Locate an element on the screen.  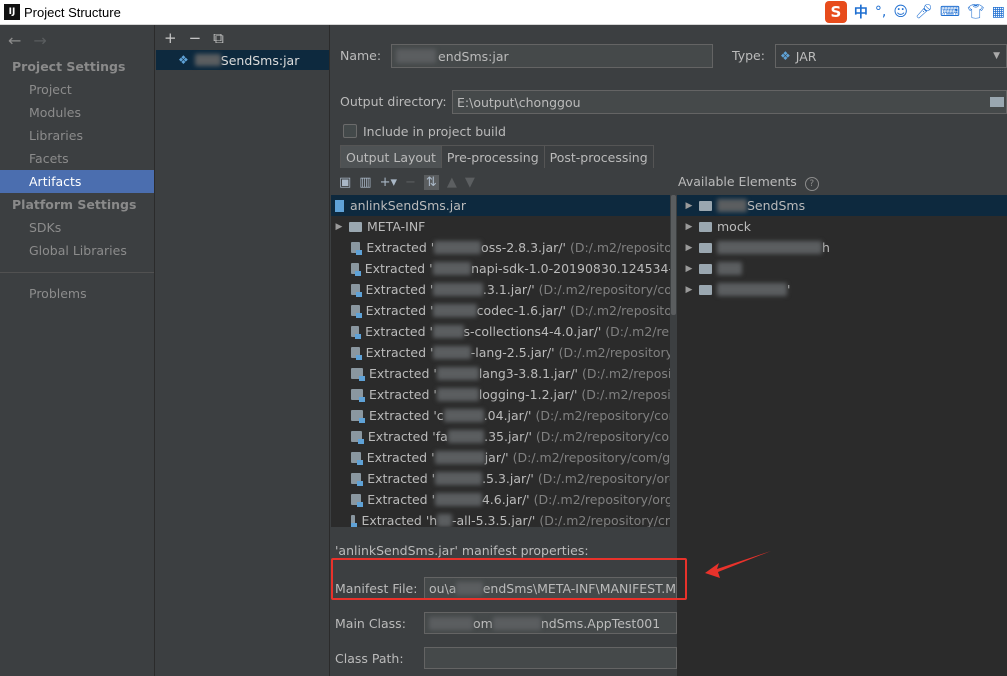
tree-row-path: (D:/.m2/repository/con is located at coordinates (606, 415).